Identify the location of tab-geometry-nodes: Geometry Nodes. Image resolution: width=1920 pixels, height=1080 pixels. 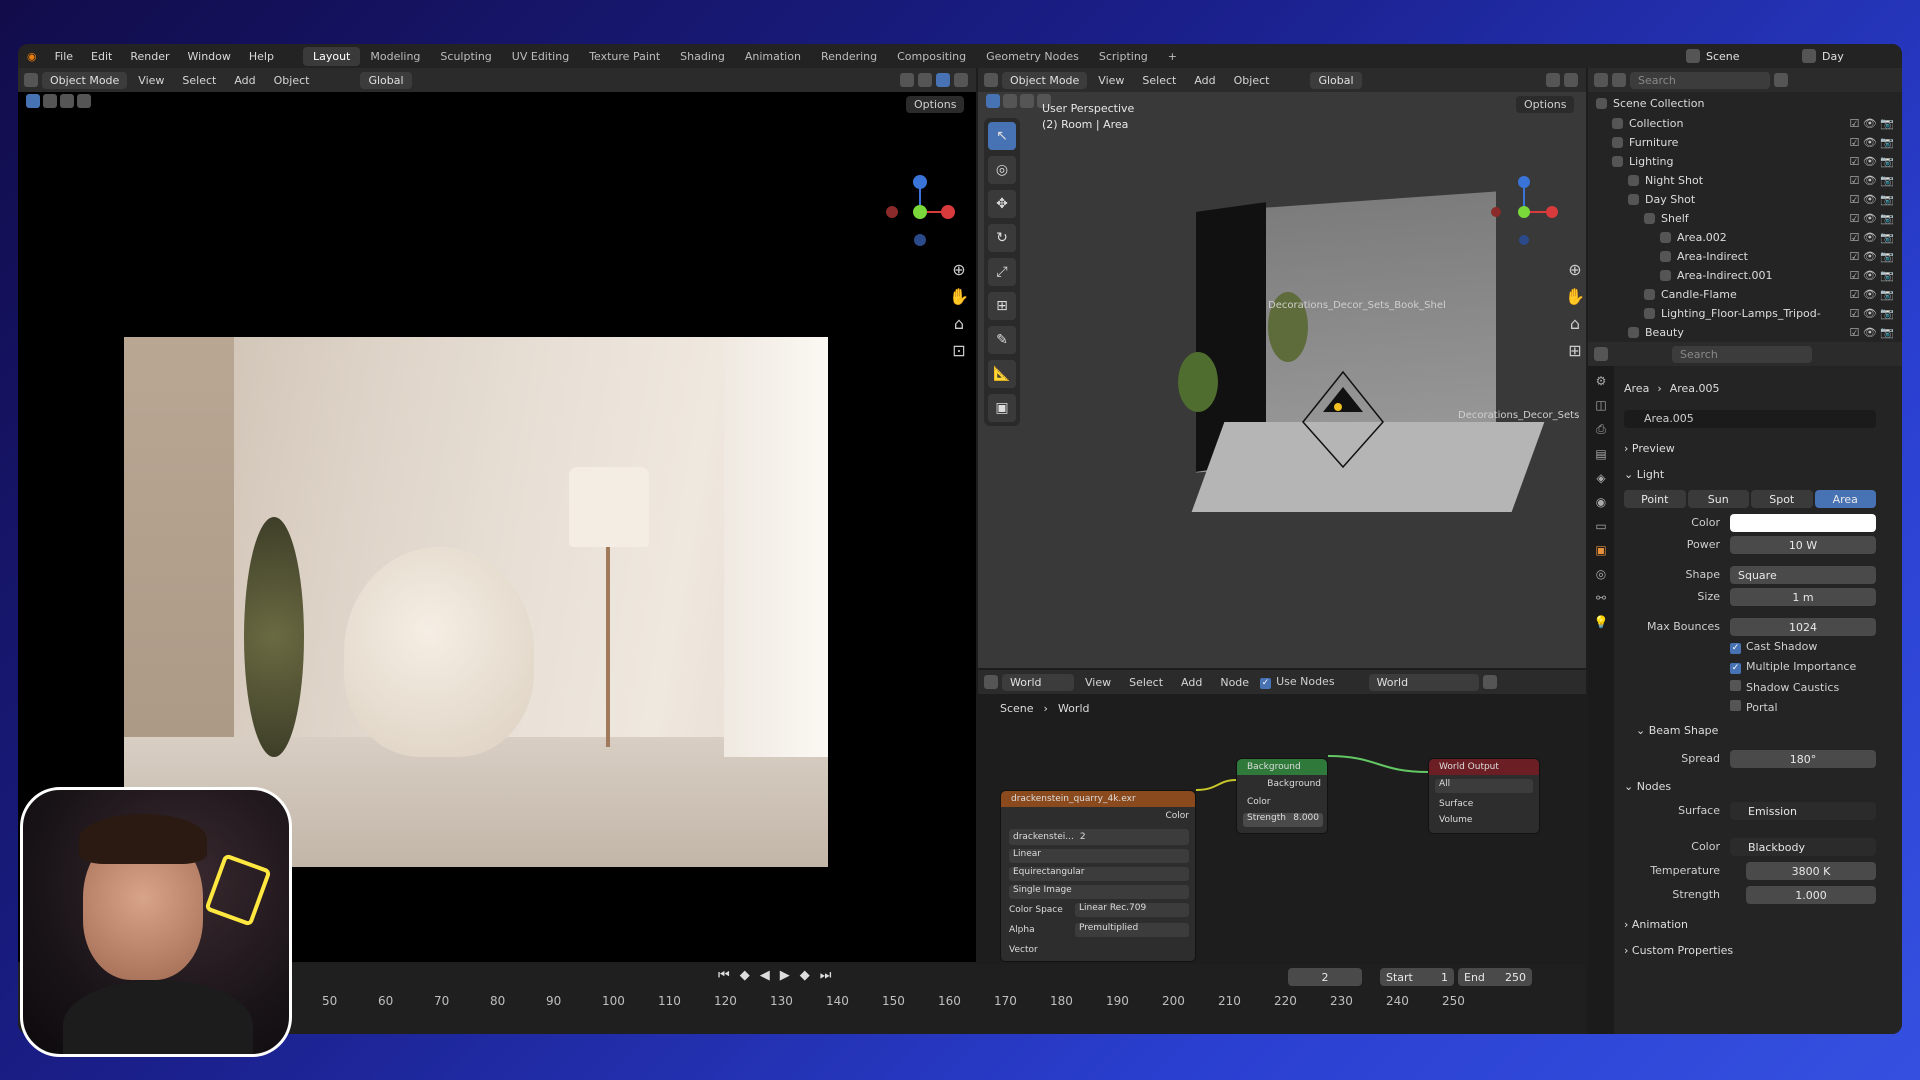
(1032, 56).